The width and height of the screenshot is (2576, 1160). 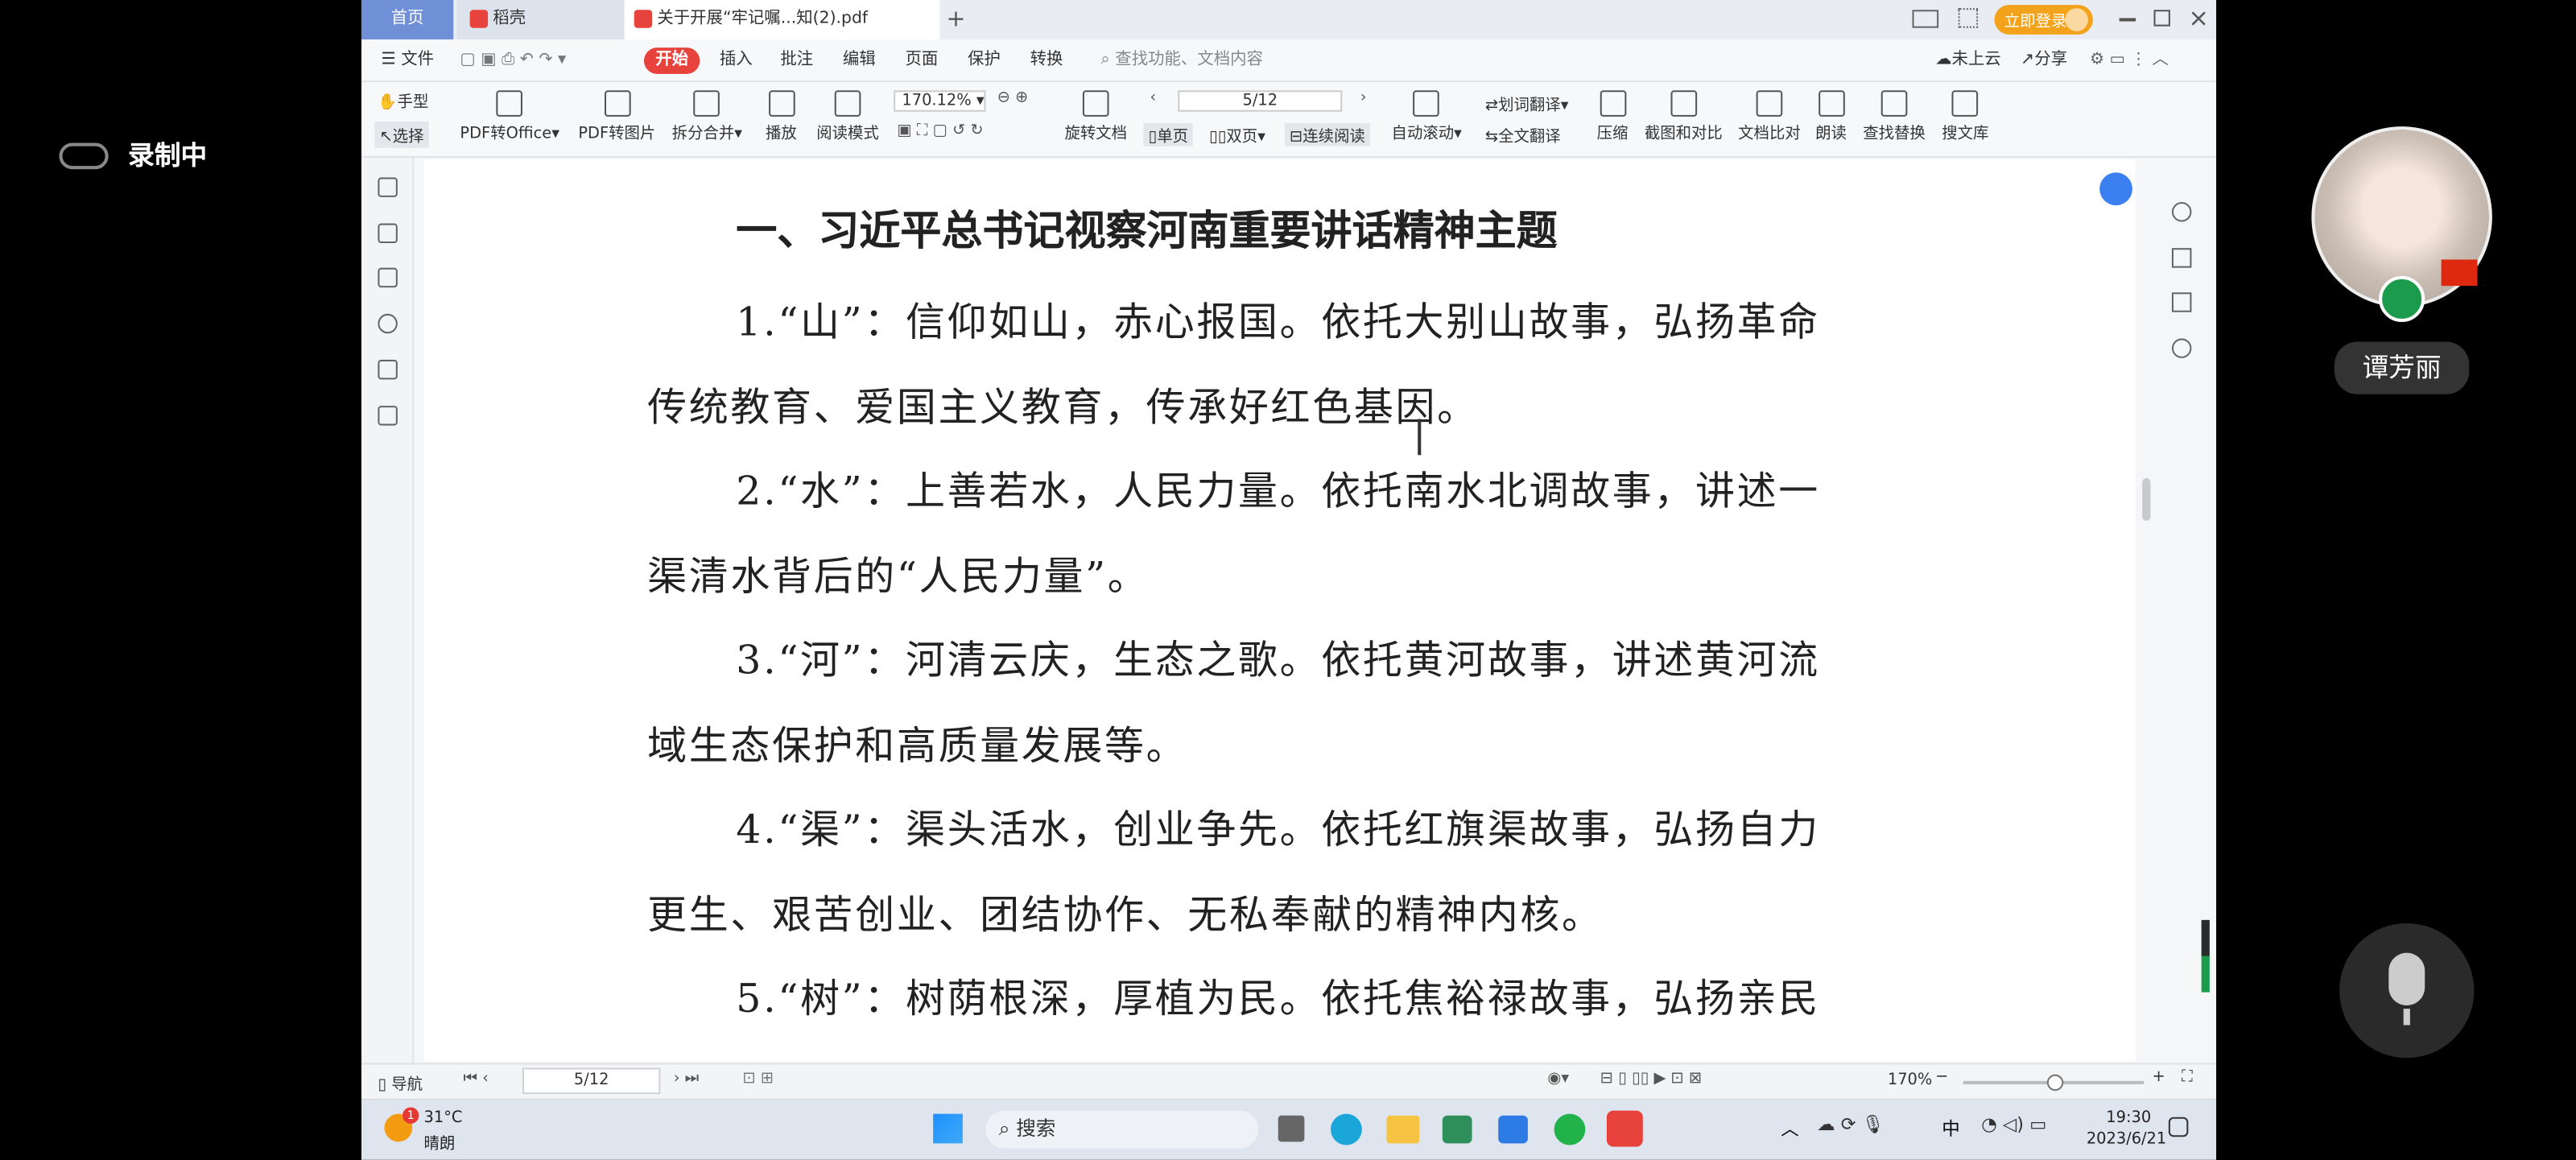 I want to click on menu-insert: 插入, so click(x=736, y=60).